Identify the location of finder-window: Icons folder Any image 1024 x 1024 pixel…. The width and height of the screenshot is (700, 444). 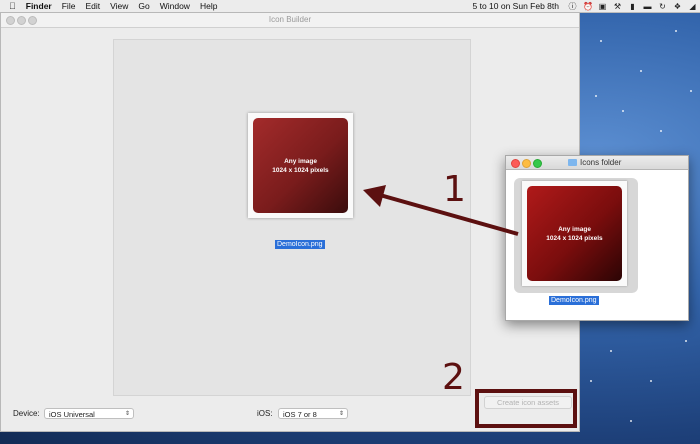
(597, 238).